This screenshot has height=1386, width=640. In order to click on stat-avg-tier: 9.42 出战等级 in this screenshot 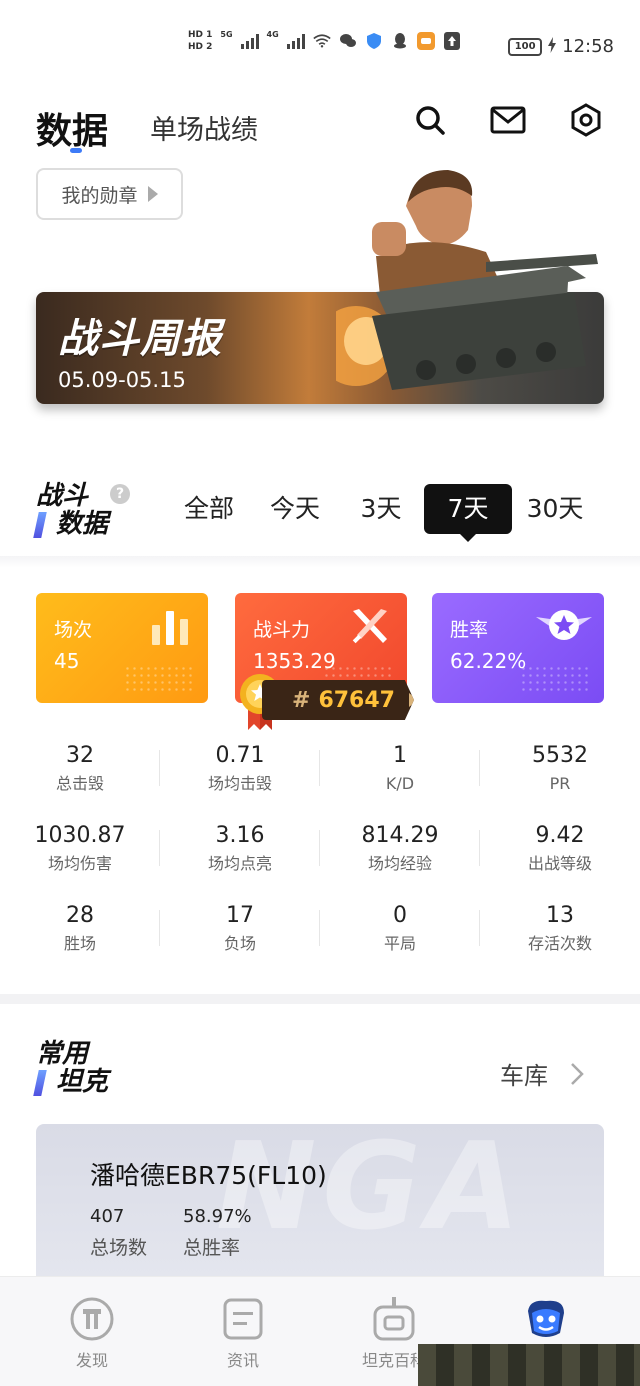, I will do `click(560, 848)`.